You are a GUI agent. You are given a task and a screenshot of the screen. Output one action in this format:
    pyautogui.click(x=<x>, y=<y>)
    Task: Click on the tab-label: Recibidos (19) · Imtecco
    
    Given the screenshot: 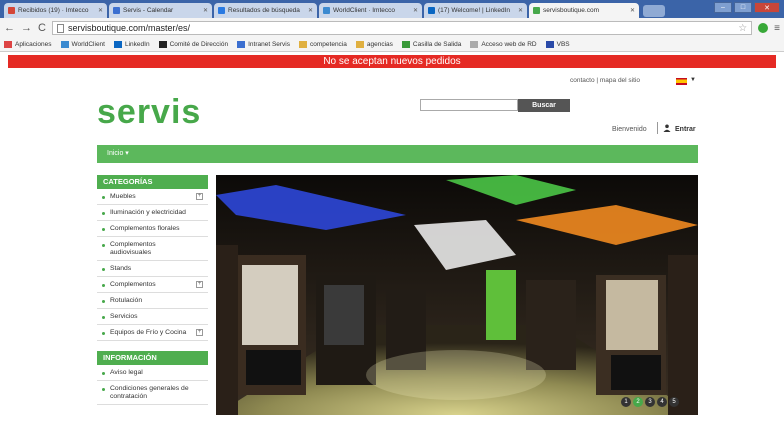 What is the action you would take?
    pyautogui.click(x=53, y=10)
    